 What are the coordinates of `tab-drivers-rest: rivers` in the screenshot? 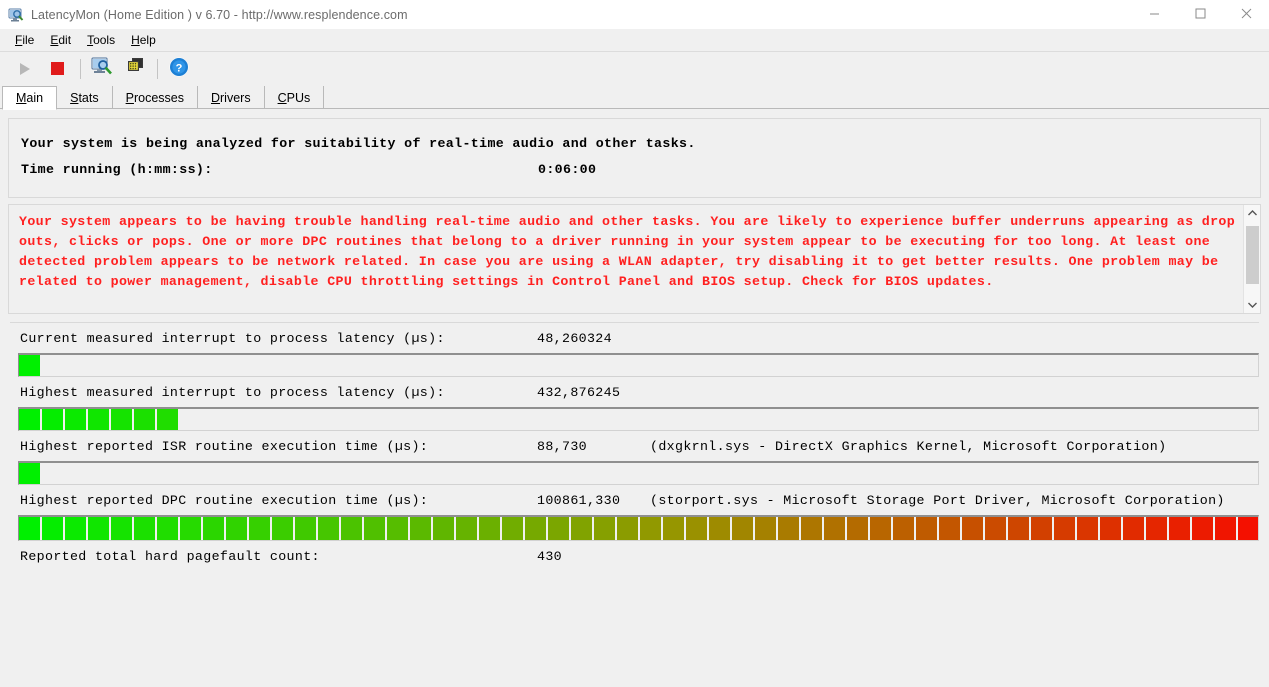 It's located at (235, 97).